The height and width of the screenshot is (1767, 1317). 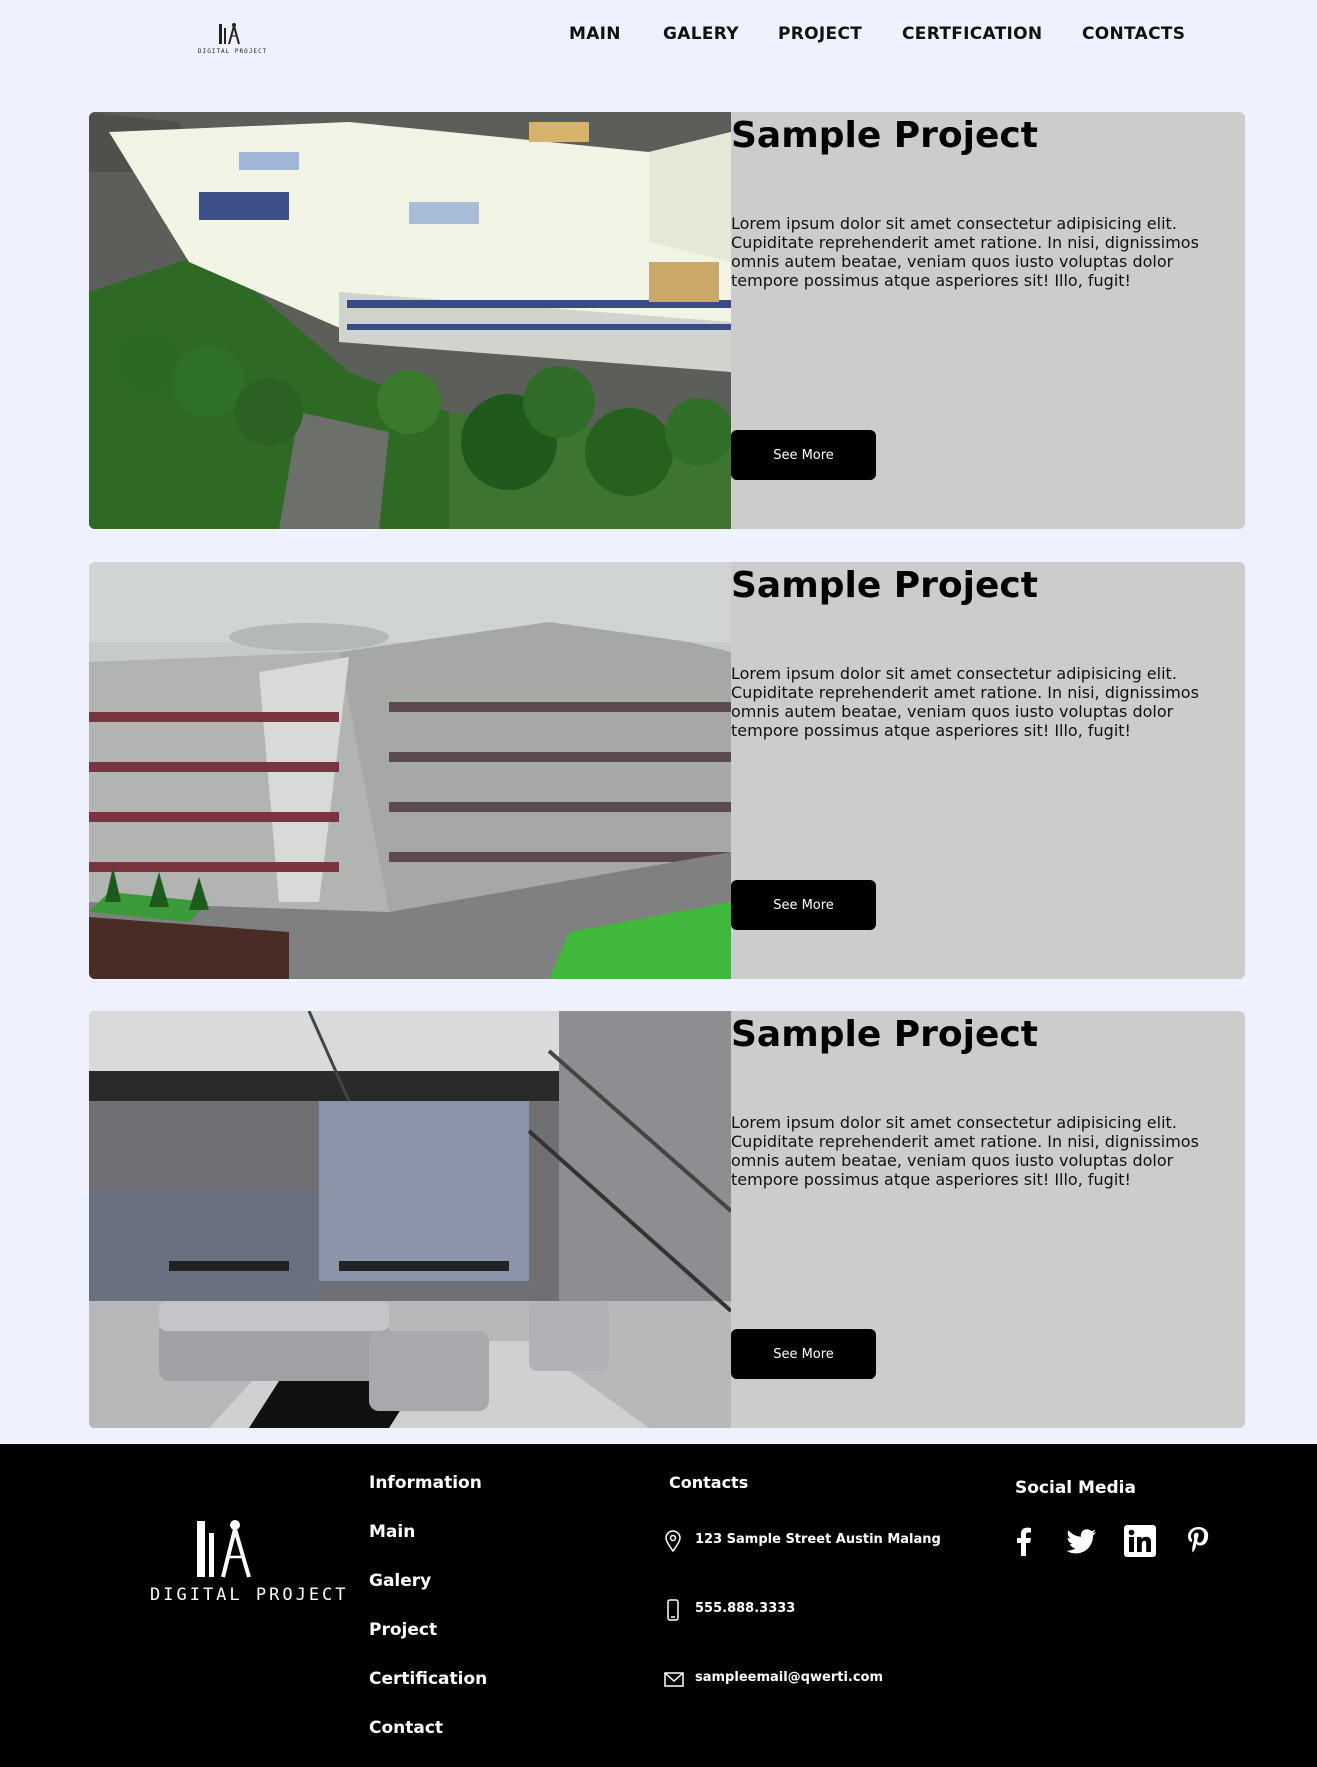 I want to click on footer-link-contact: Contact, so click(x=406, y=1728).